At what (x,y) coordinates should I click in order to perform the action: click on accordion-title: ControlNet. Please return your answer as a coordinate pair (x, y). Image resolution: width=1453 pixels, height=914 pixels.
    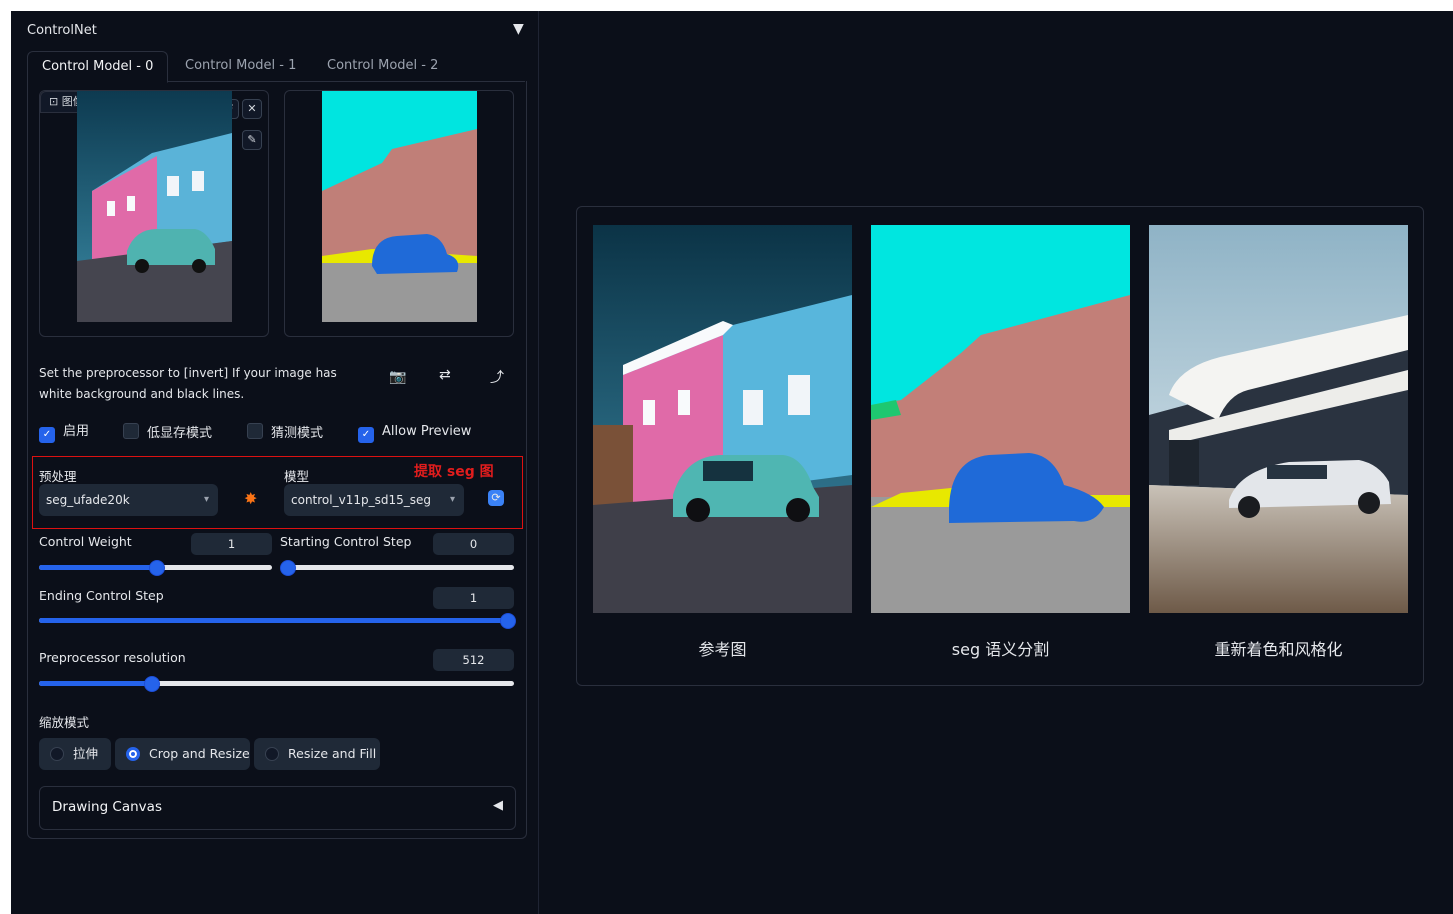
    Looking at the image, I should click on (62, 30).